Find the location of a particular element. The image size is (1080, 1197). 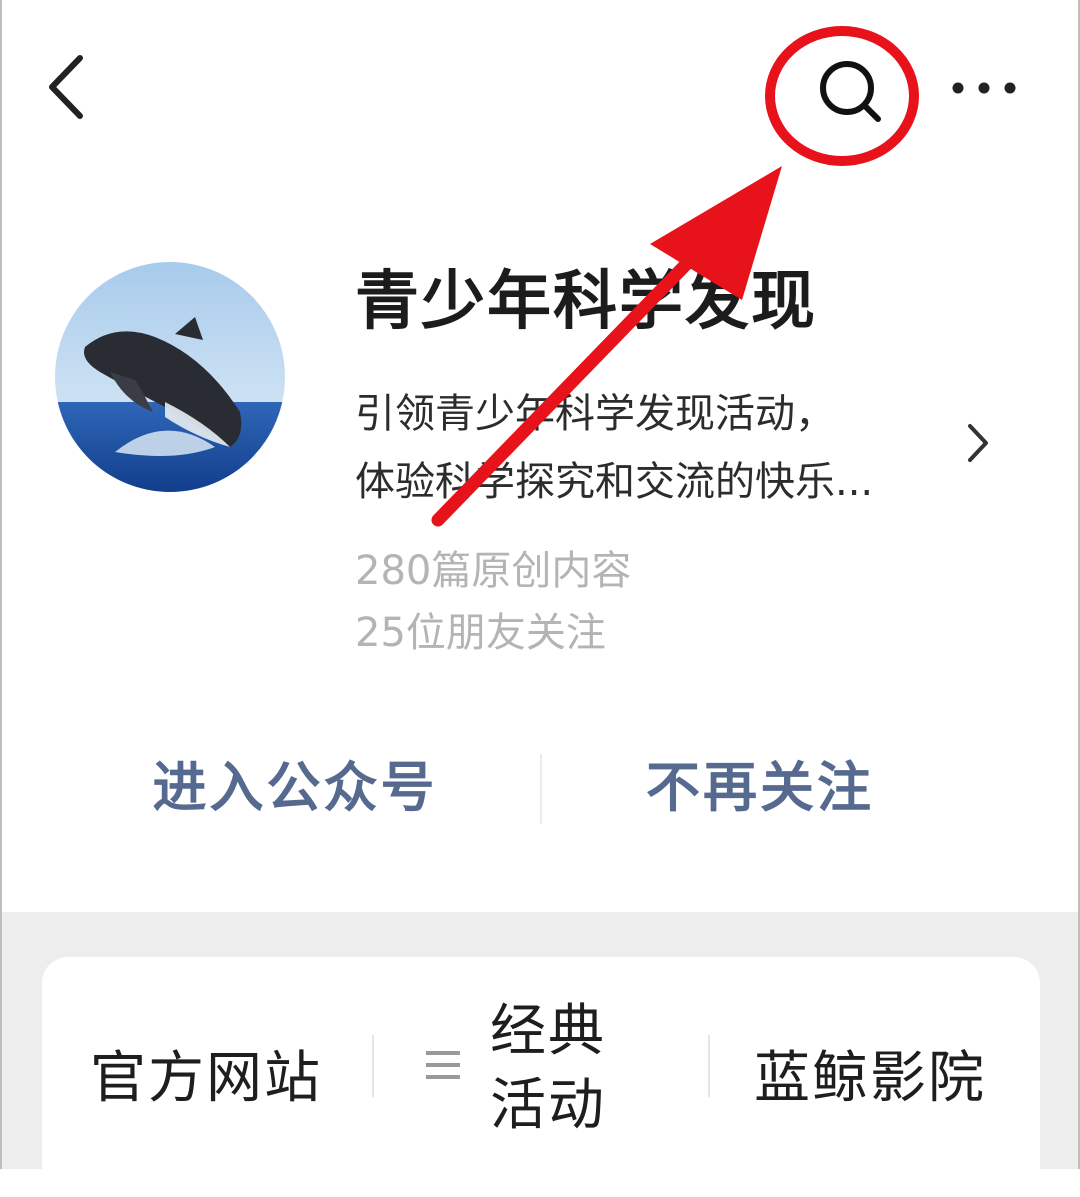

enter-account-button: 进入公众号 is located at coordinates (295, 788).